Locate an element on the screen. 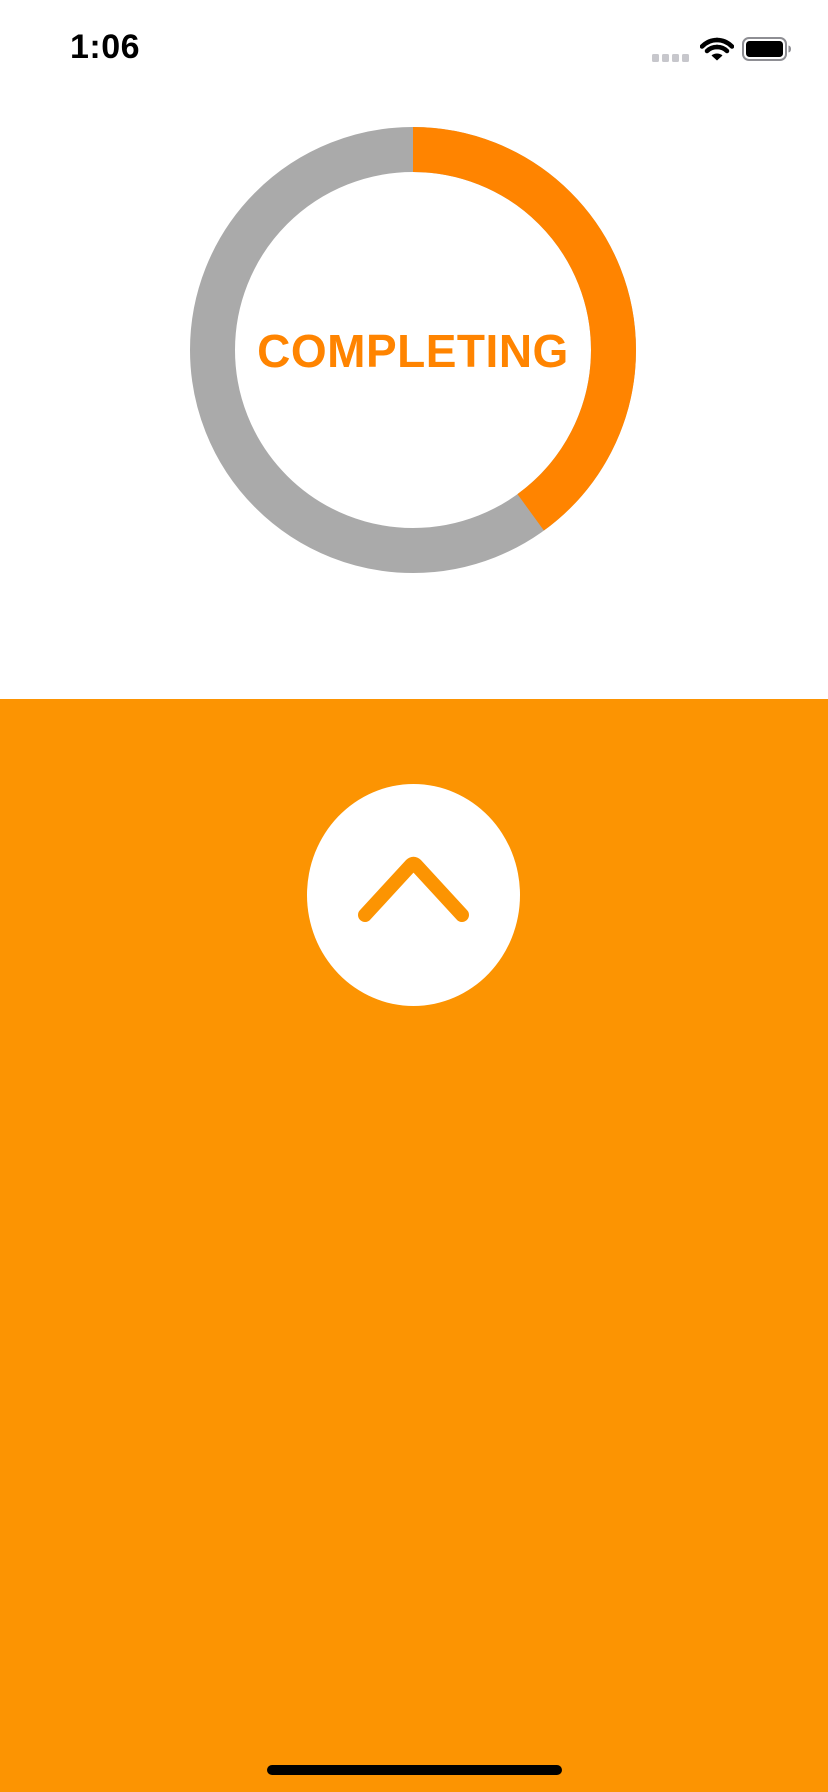 The width and height of the screenshot is (828, 1792). chevron-up-icon is located at coordinates (413, 889).